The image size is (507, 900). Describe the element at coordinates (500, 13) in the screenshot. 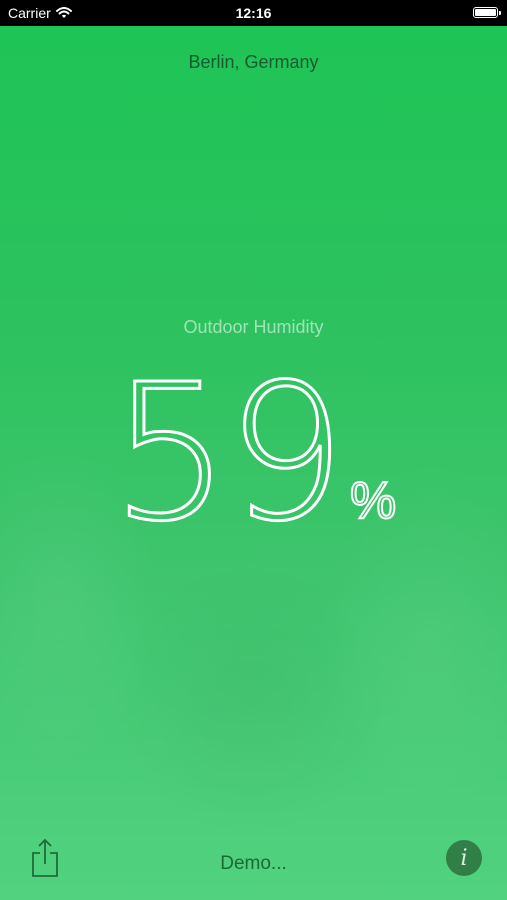

I see `battery-tip` at that location.